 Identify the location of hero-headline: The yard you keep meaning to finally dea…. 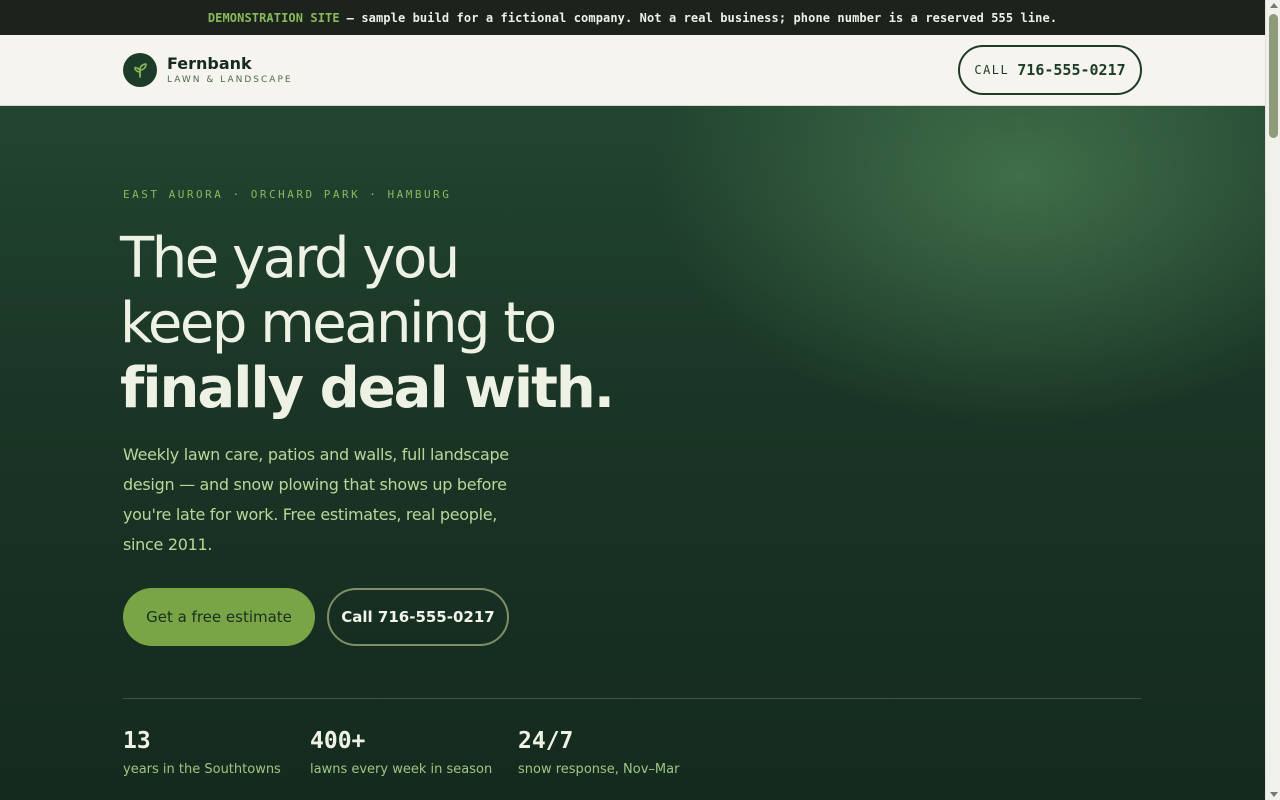
(400, 324).